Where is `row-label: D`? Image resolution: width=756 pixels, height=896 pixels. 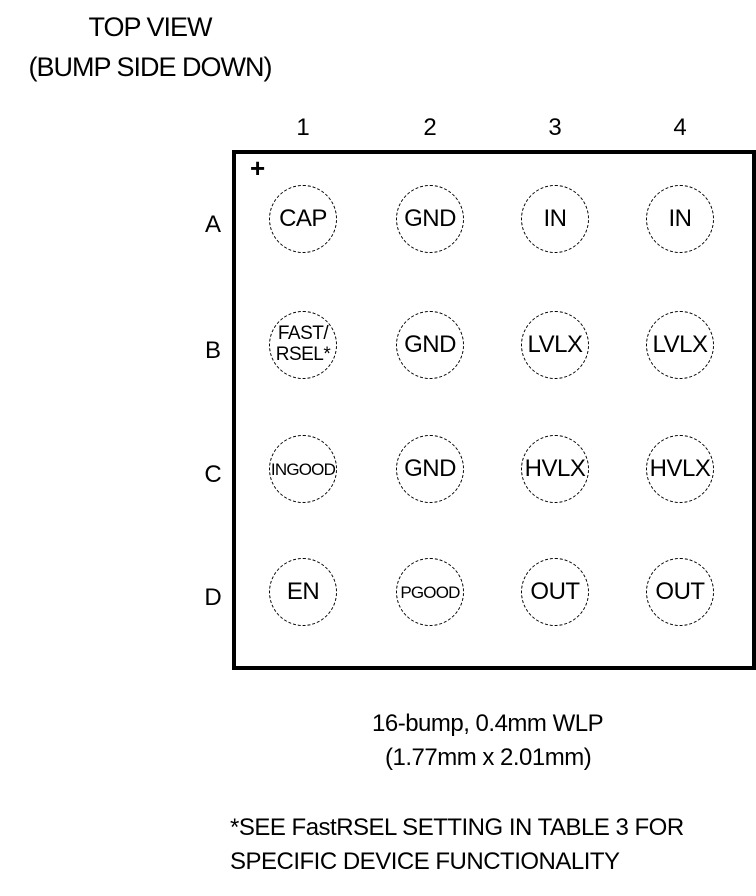 row-label: D is located at coordinates (213, 597).